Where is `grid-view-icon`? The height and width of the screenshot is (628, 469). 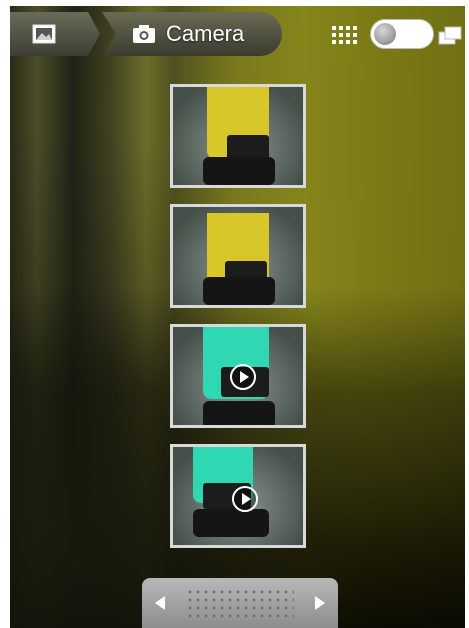 grid-view-icon is located at coordinates (345, 35).